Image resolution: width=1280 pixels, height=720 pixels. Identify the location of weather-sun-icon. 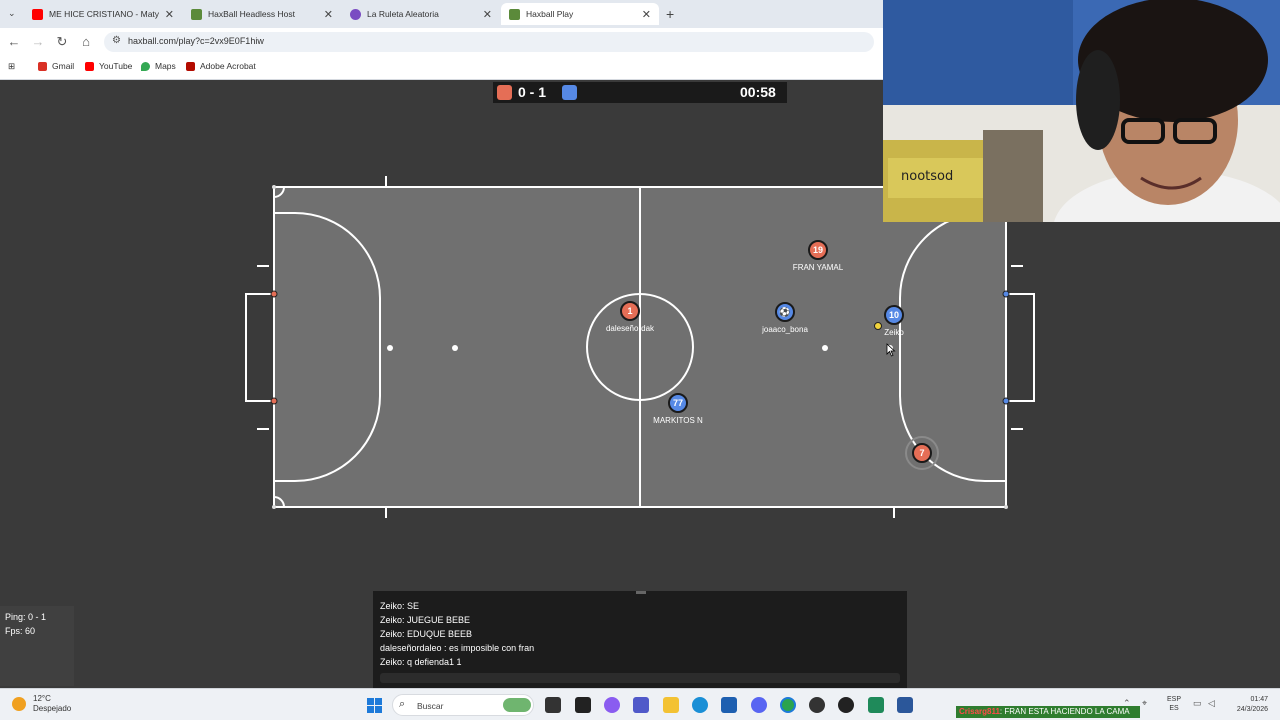
(19, 704).